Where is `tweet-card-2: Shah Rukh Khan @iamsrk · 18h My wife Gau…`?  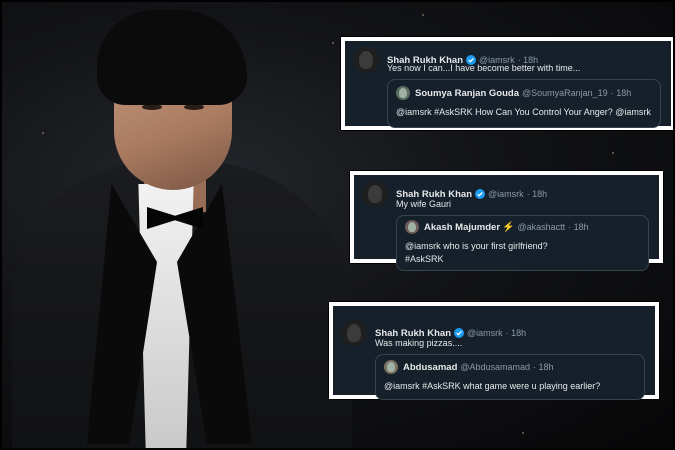 tweet-card-2: Shah Rukh Khan @iamsrk · 18h My wife Gau… is located at coordinates (506, 221).